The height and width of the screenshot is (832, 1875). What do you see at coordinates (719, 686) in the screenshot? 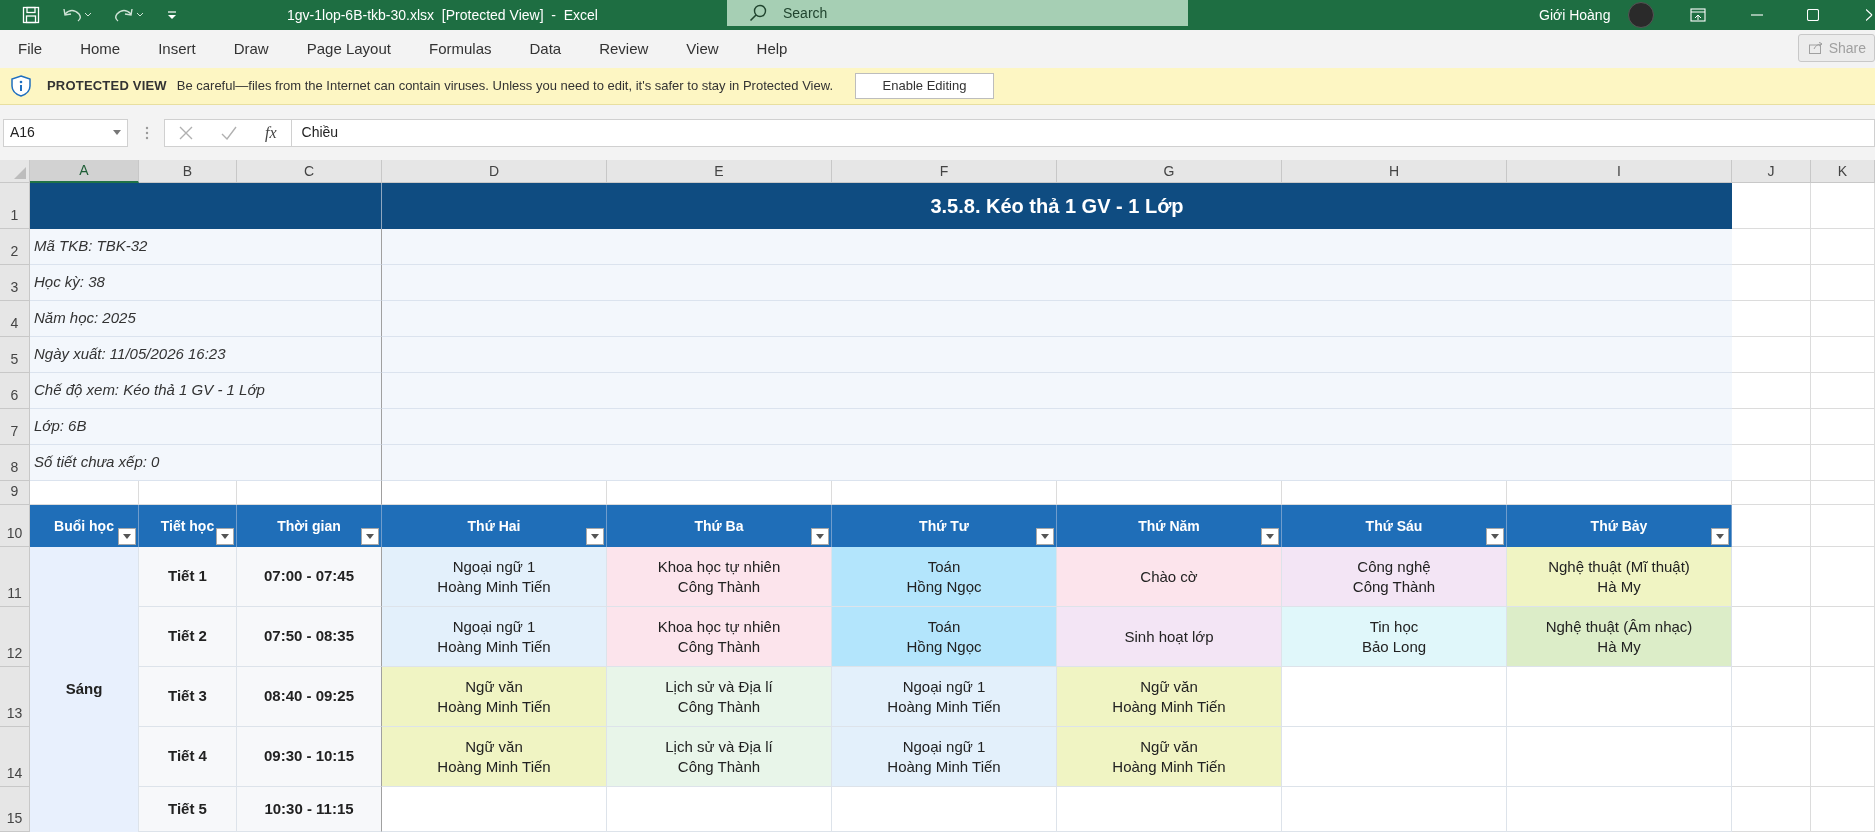
I see `subject-text: Lịch sử và Địa lí` at bounding box center [719, 686].